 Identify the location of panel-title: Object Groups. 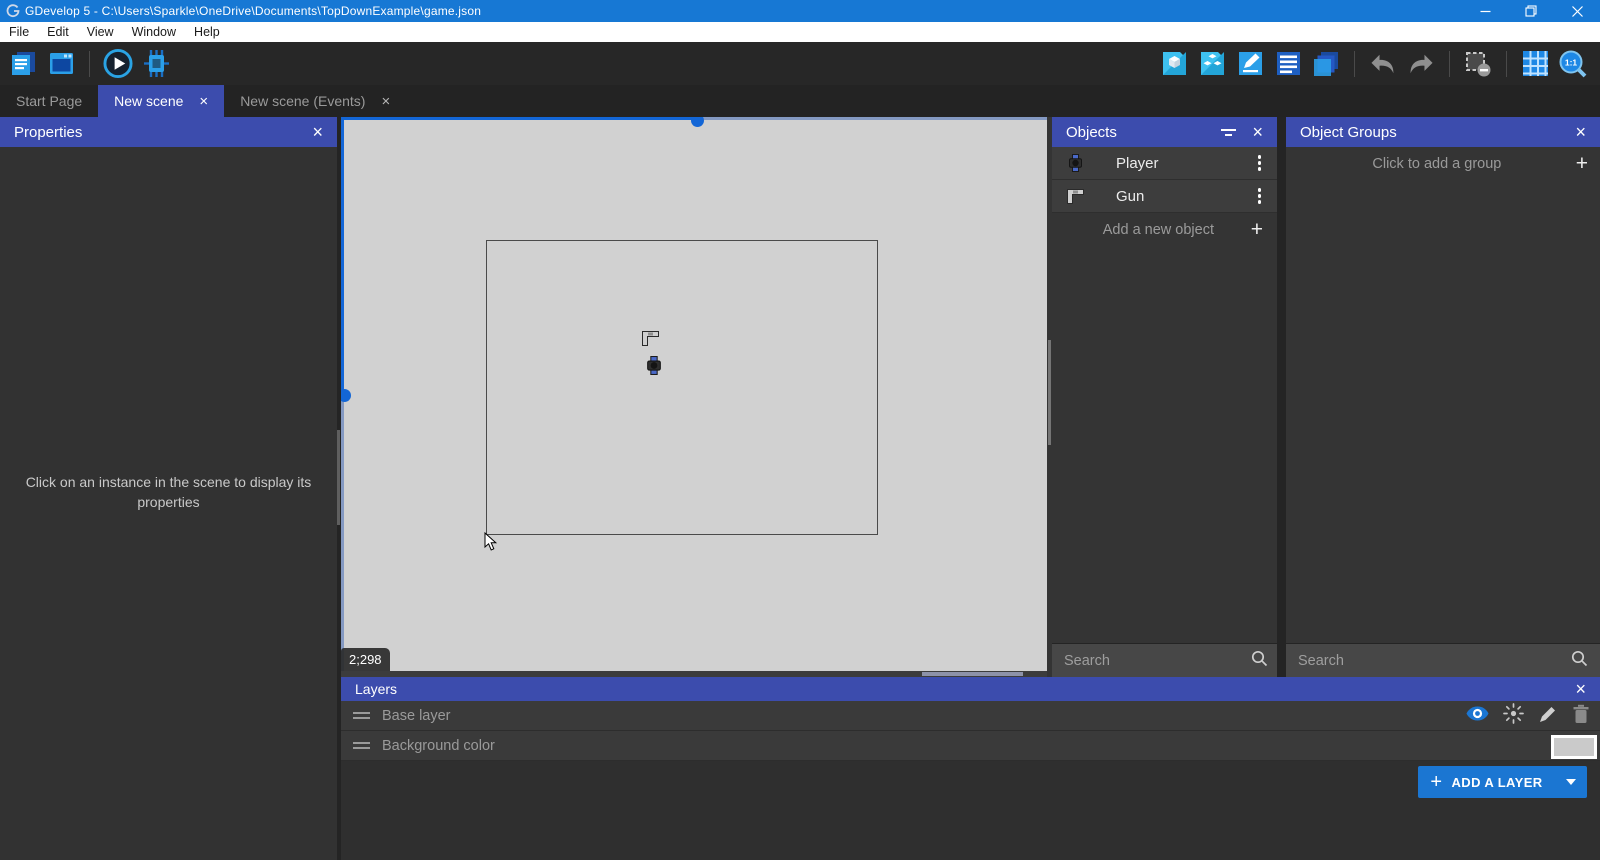
(1348, 132).